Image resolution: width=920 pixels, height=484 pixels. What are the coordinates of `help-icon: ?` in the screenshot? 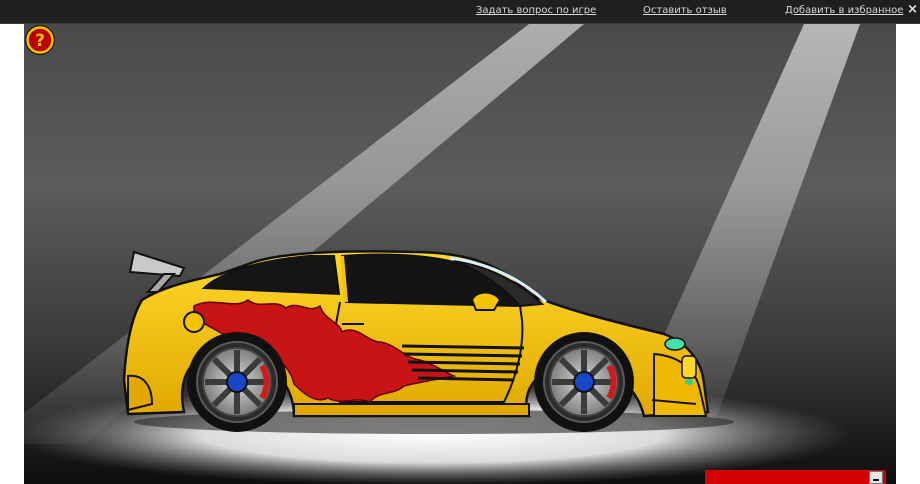 It's located at (40, 40).